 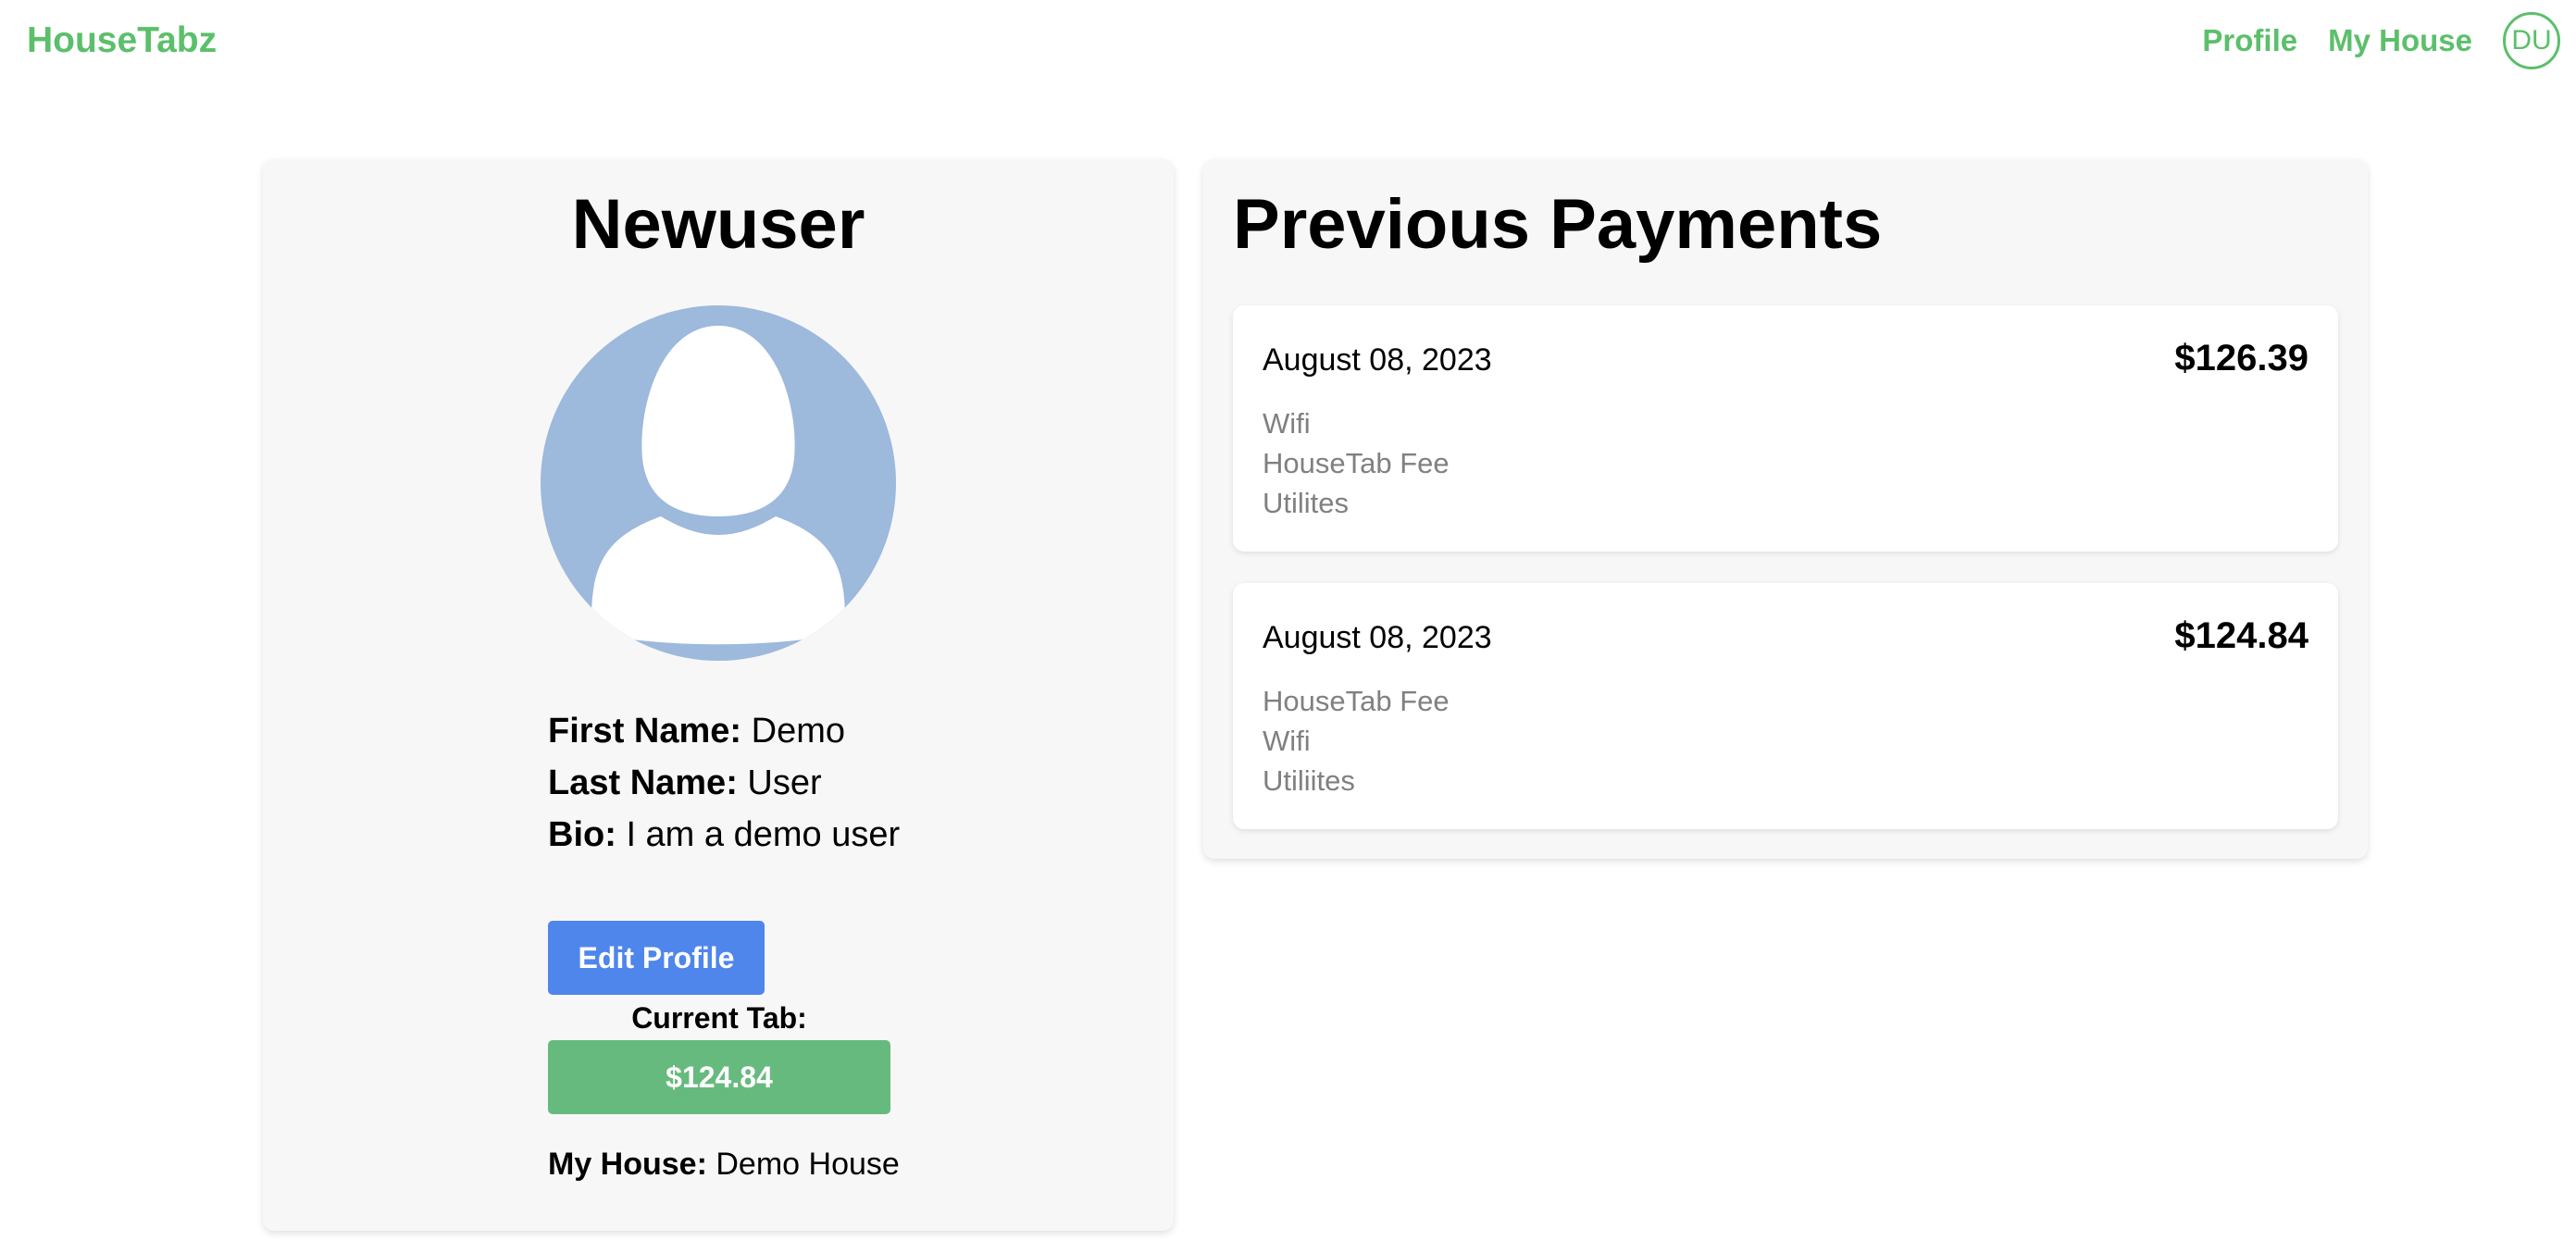 I want to click on nav-links: Profile My House DU, so click(x=2389, y=40).